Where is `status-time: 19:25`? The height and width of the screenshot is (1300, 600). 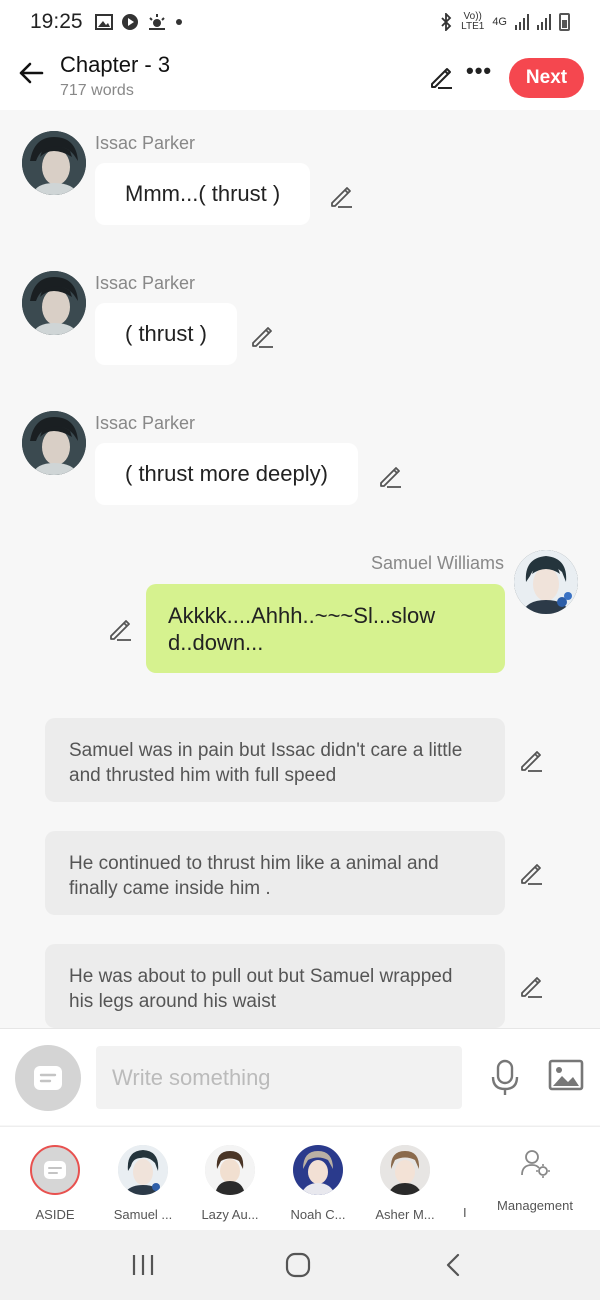
status-time: 19:25 is located at coordinates (56, 21).